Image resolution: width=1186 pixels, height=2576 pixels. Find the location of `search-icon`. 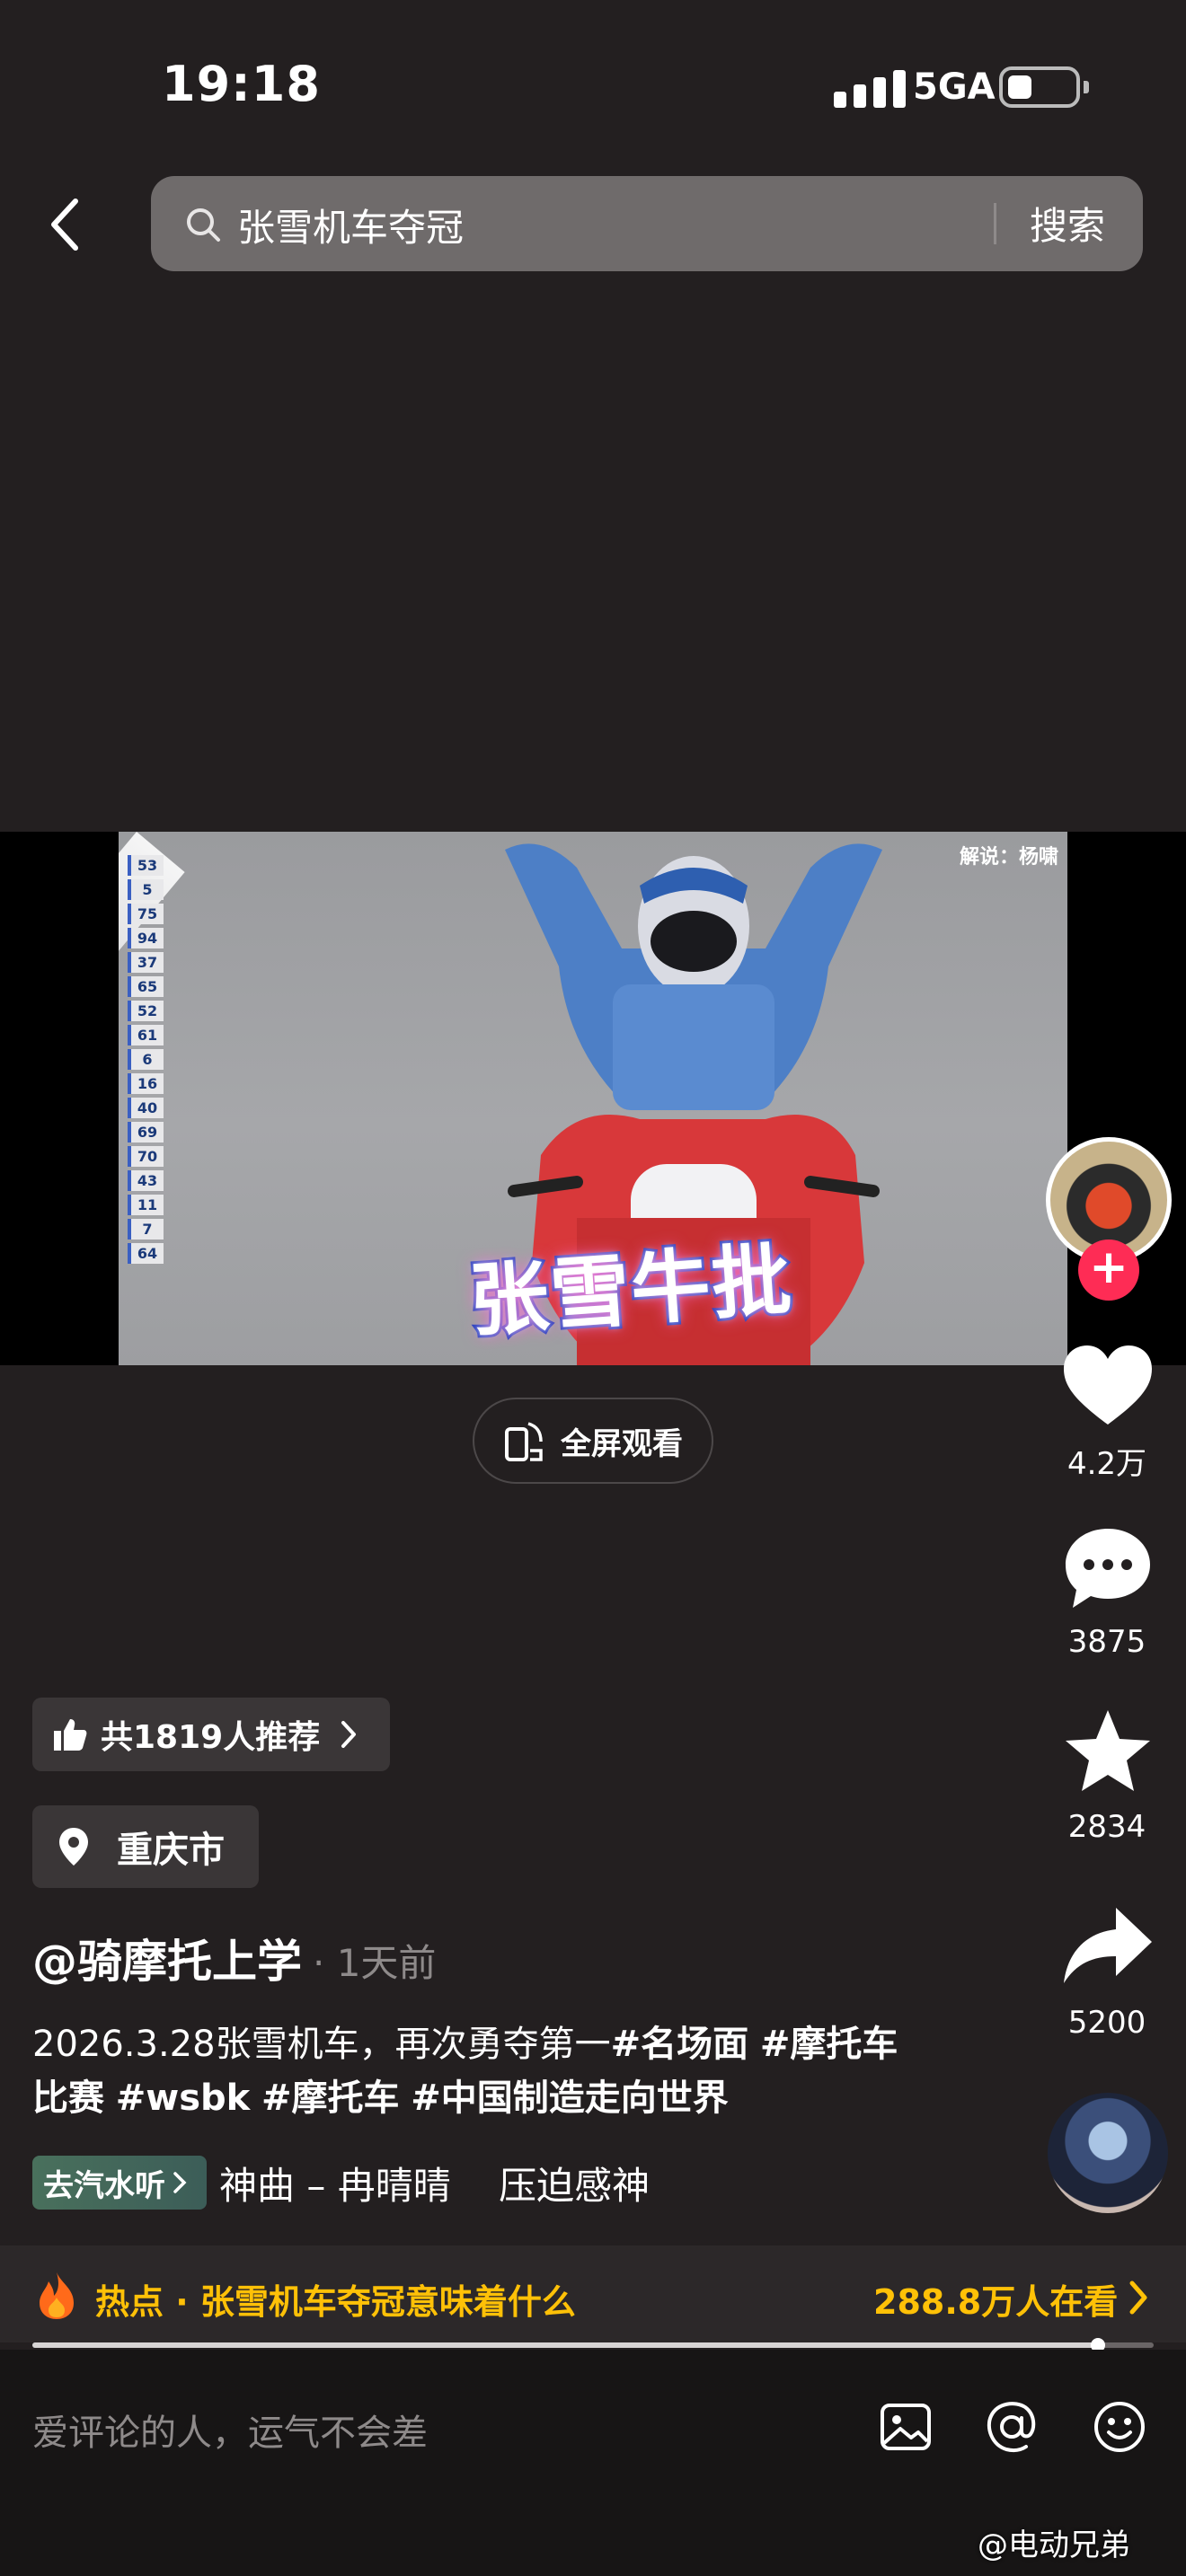

search-icon is located at coordinates (203, 225).